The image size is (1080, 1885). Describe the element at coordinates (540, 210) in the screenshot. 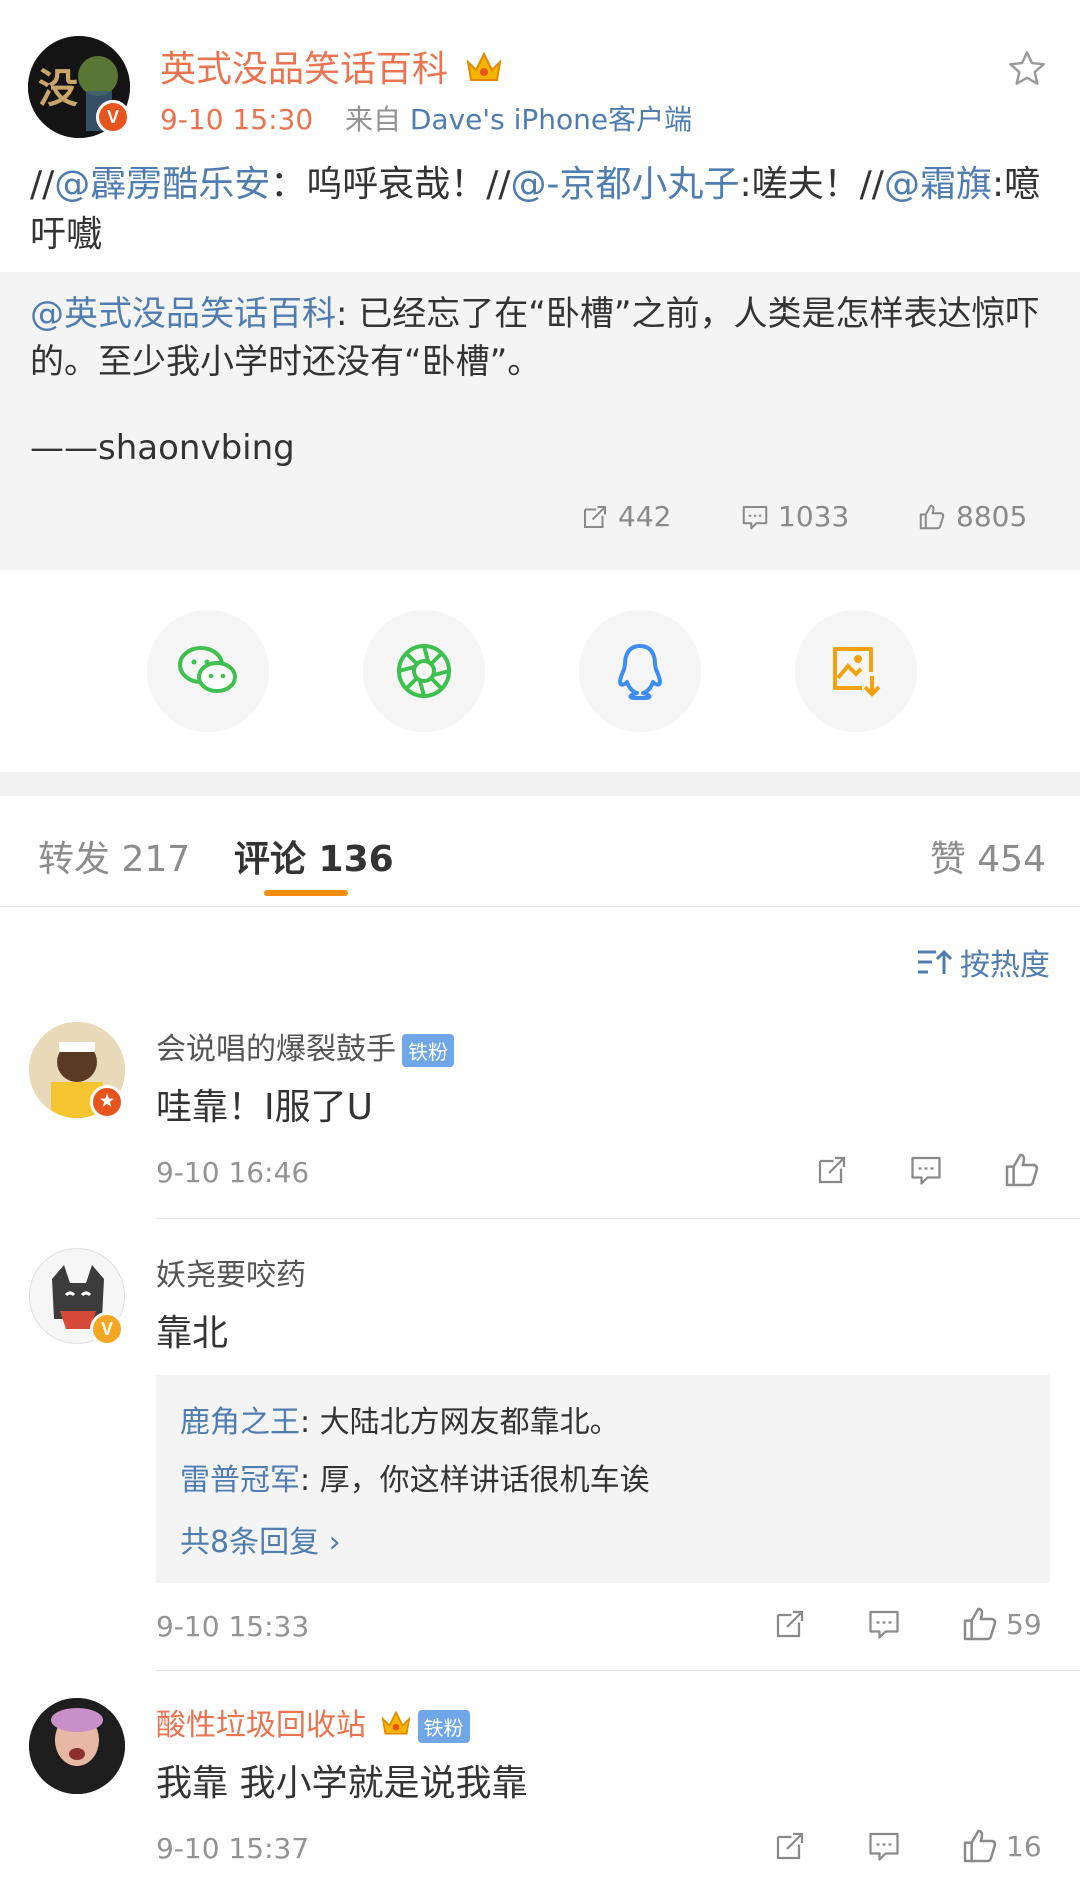

I see `post-text: //@霹雳酷乐安：呜呼哀哉！//@-京都小丸子:嗟夫！//@霜旗:噫吁嚱` at that location.